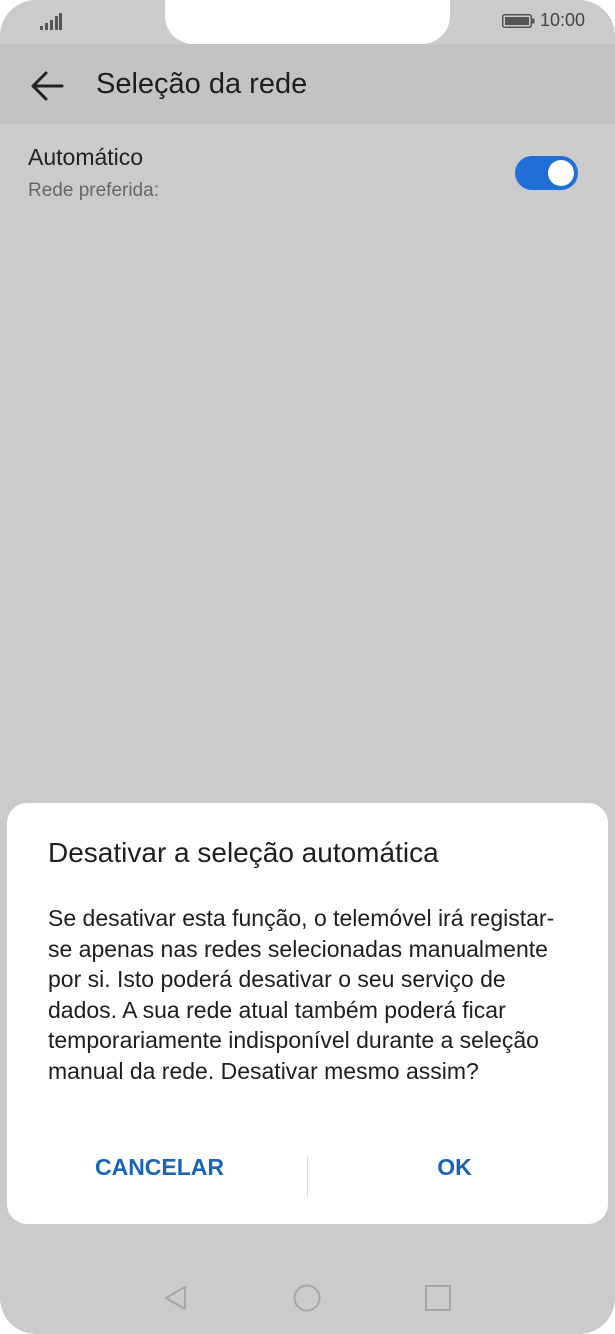 The width and height of the screenshot is (615, 1334). What do you see at coordinates (243, 852) in the screenshot?
I see `dialog-title: Desativar a seleção automática` at bounding box center [243, 852].